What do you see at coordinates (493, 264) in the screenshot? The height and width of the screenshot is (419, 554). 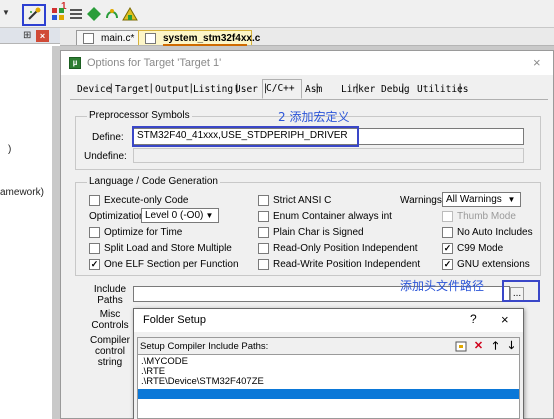 I see `gnu-extensions-label: GNU extensions` at bounding box center [493, 264].